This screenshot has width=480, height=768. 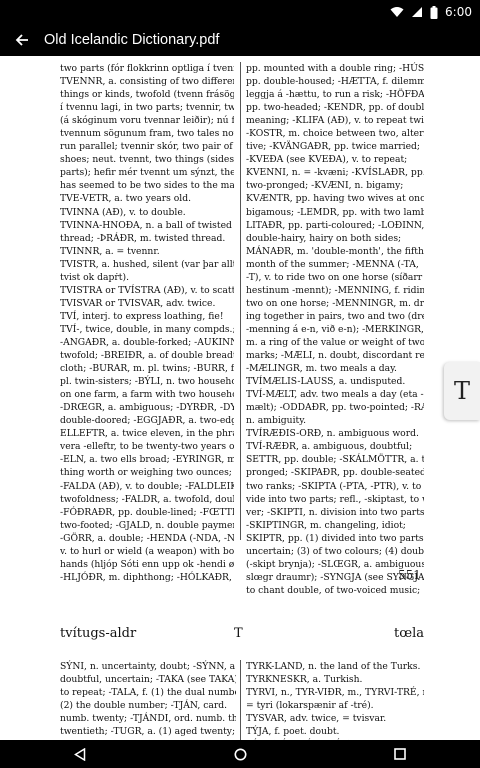 I want to click on navigation-bar, so click(x=240, y=754).